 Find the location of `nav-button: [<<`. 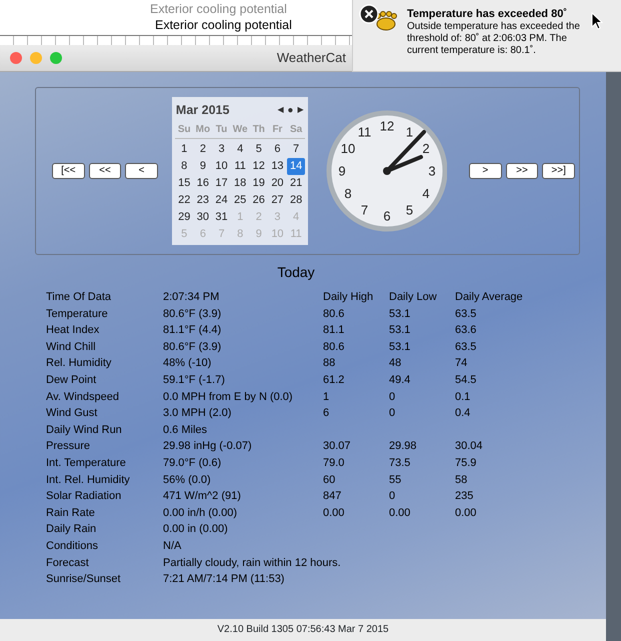

nav-button: [<< is located at coordinates (68, 171).